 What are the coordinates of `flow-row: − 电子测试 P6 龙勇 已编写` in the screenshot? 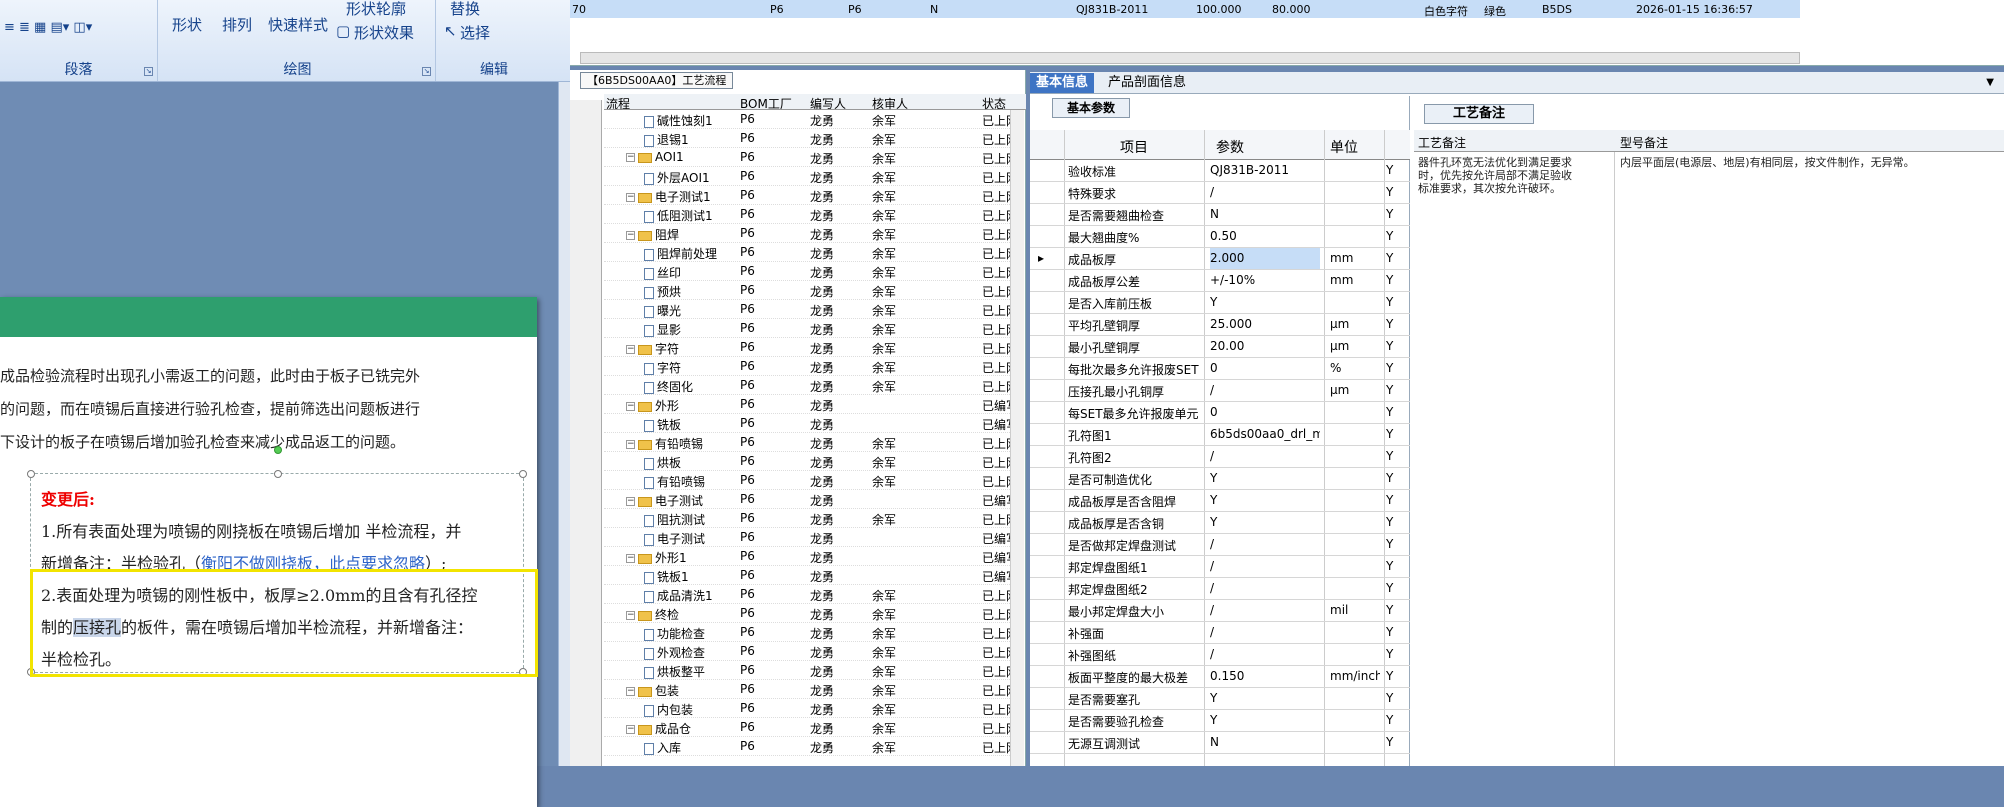 It's located at (811, 499).